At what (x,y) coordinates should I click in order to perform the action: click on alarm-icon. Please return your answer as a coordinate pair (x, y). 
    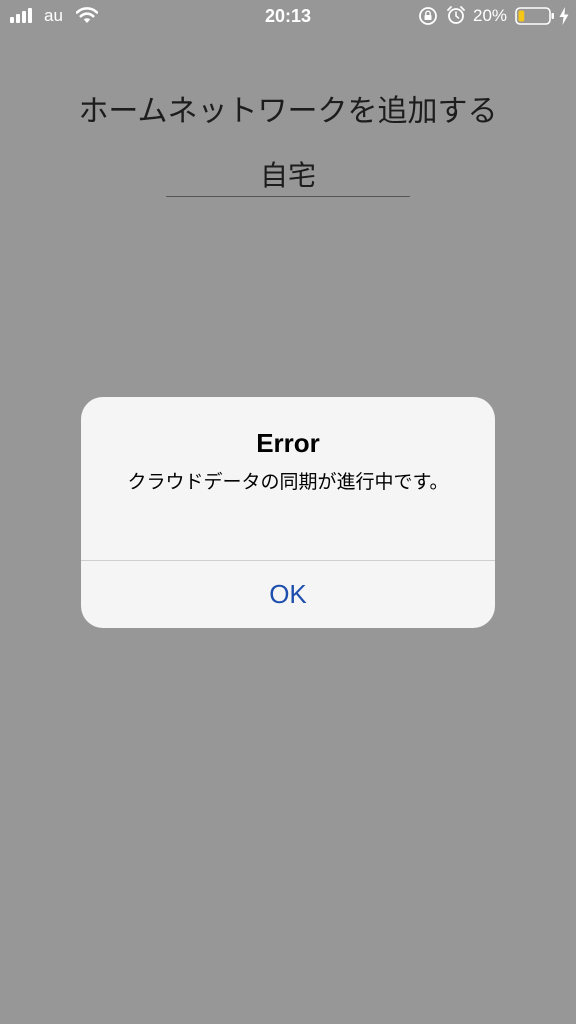
    Looking at the image, I should click on (456, 15).